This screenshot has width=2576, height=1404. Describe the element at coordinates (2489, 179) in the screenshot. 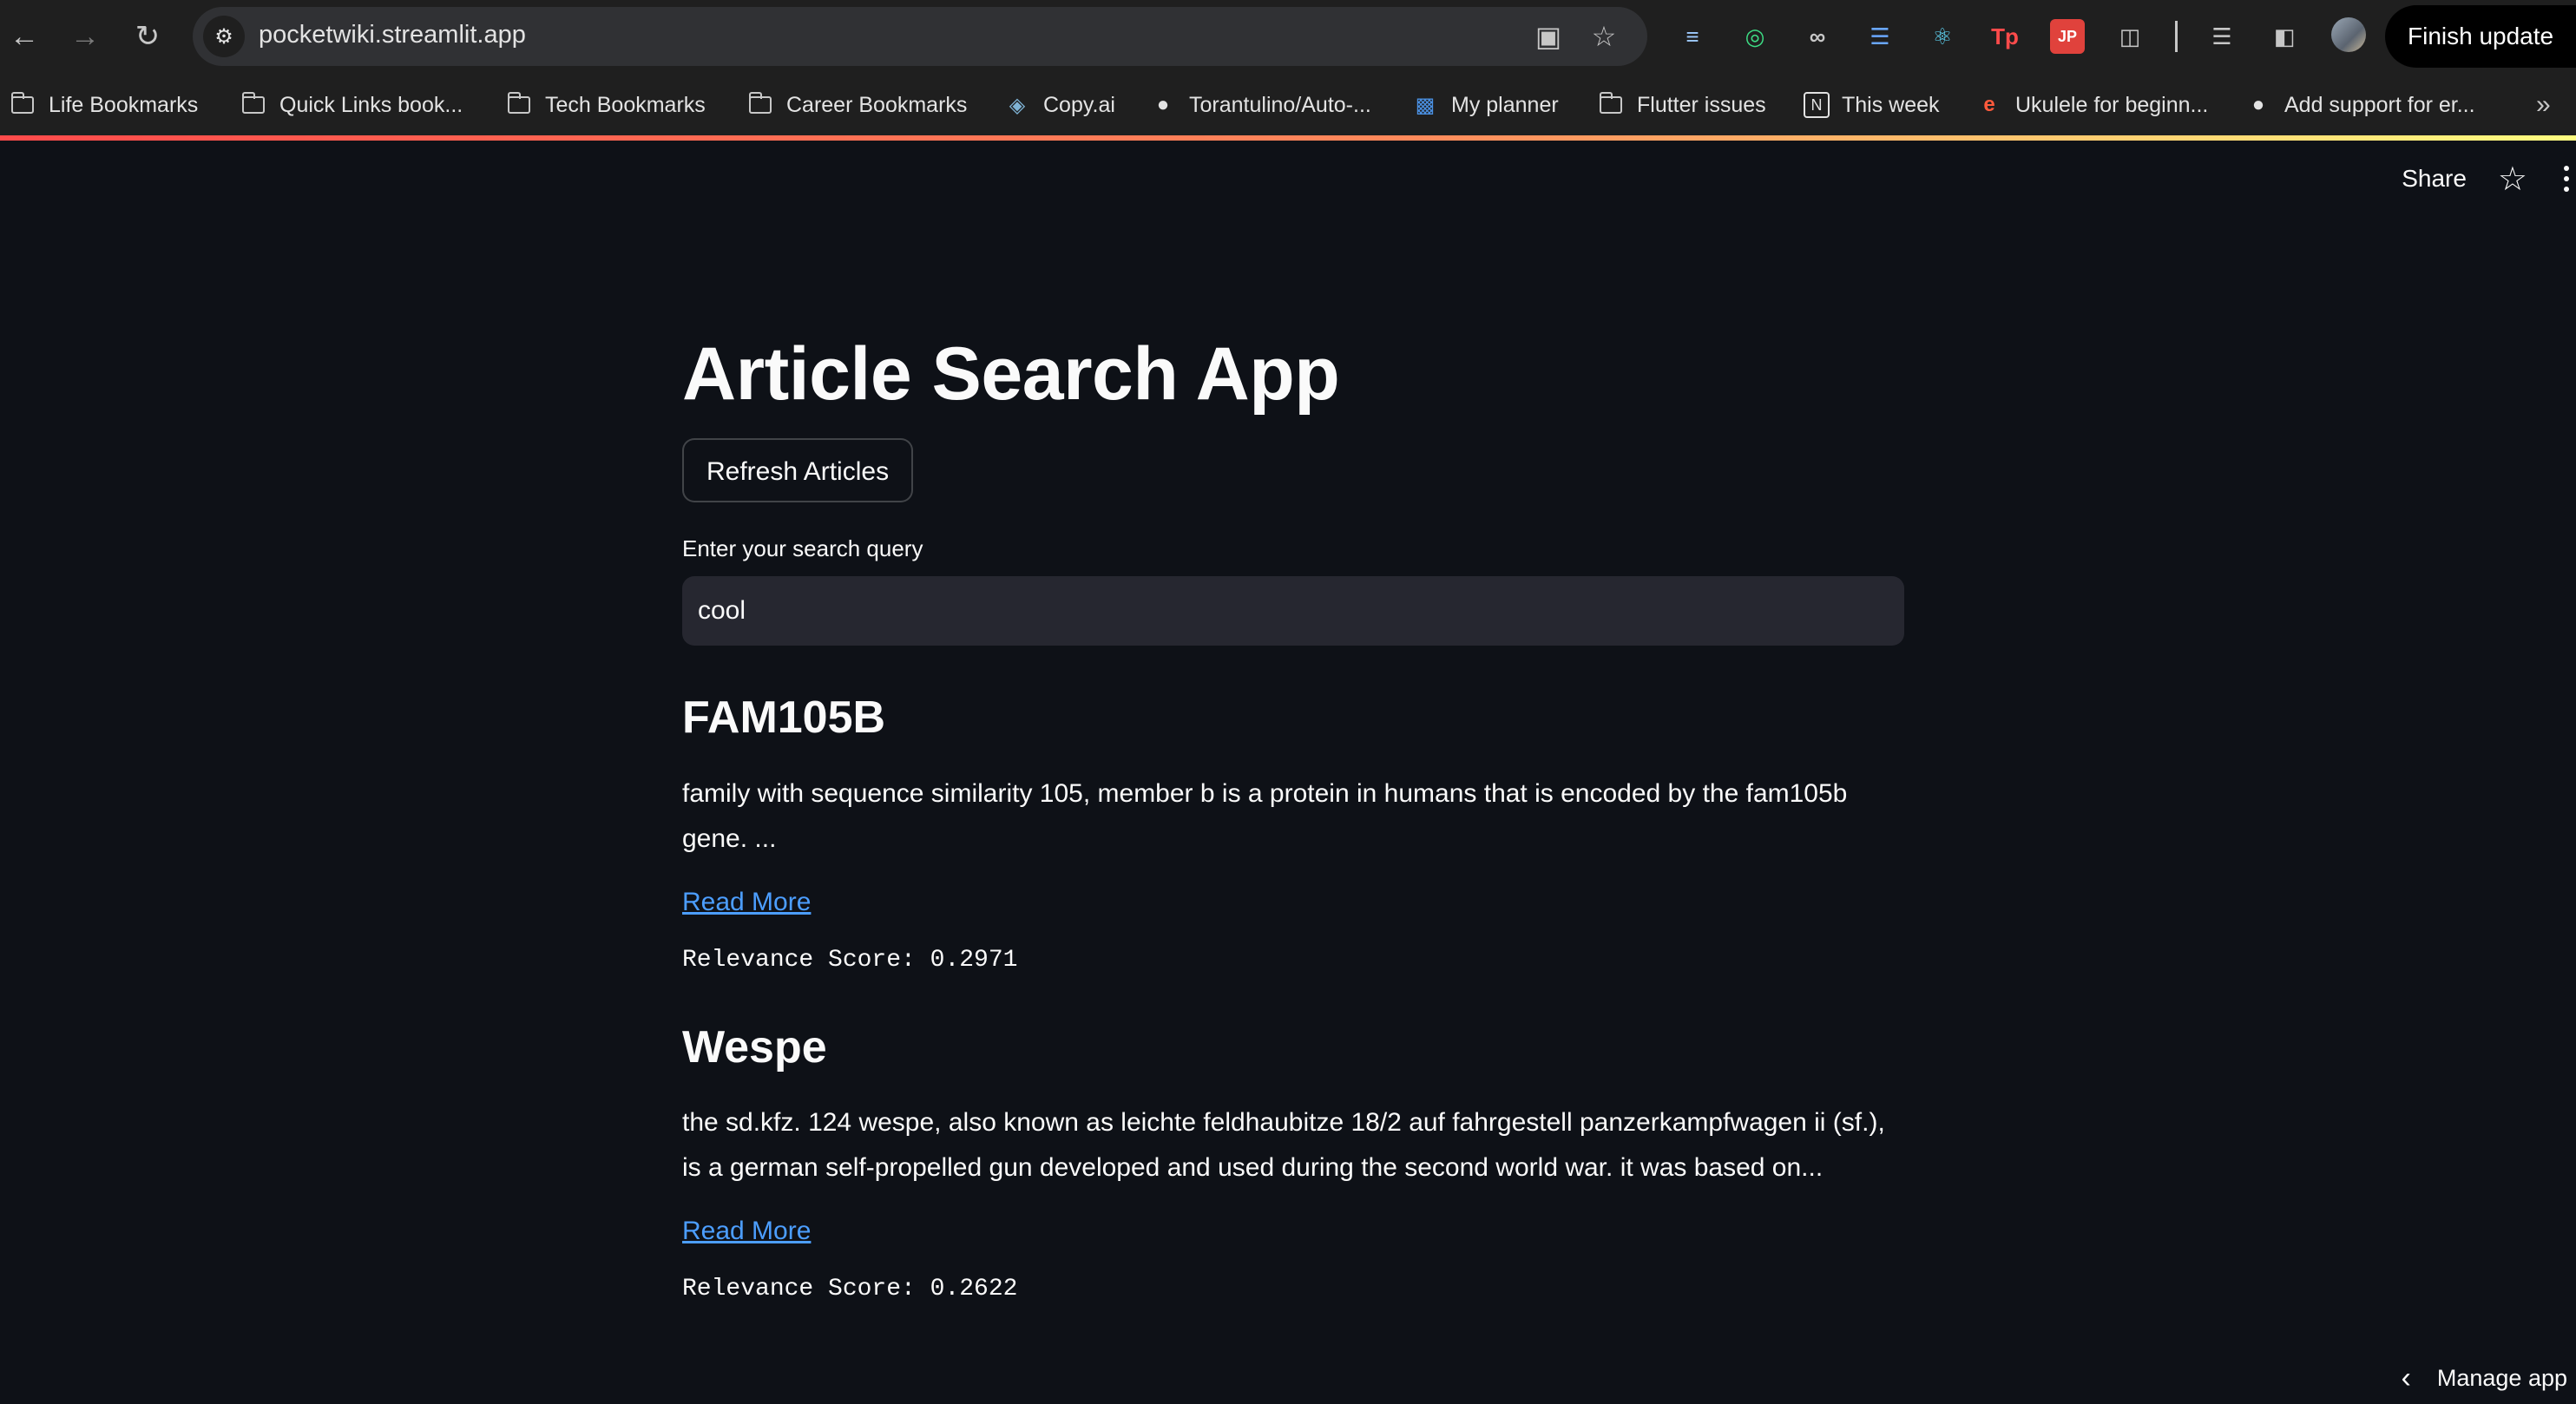

I see `app-header-actions: Share ☆` at that location.